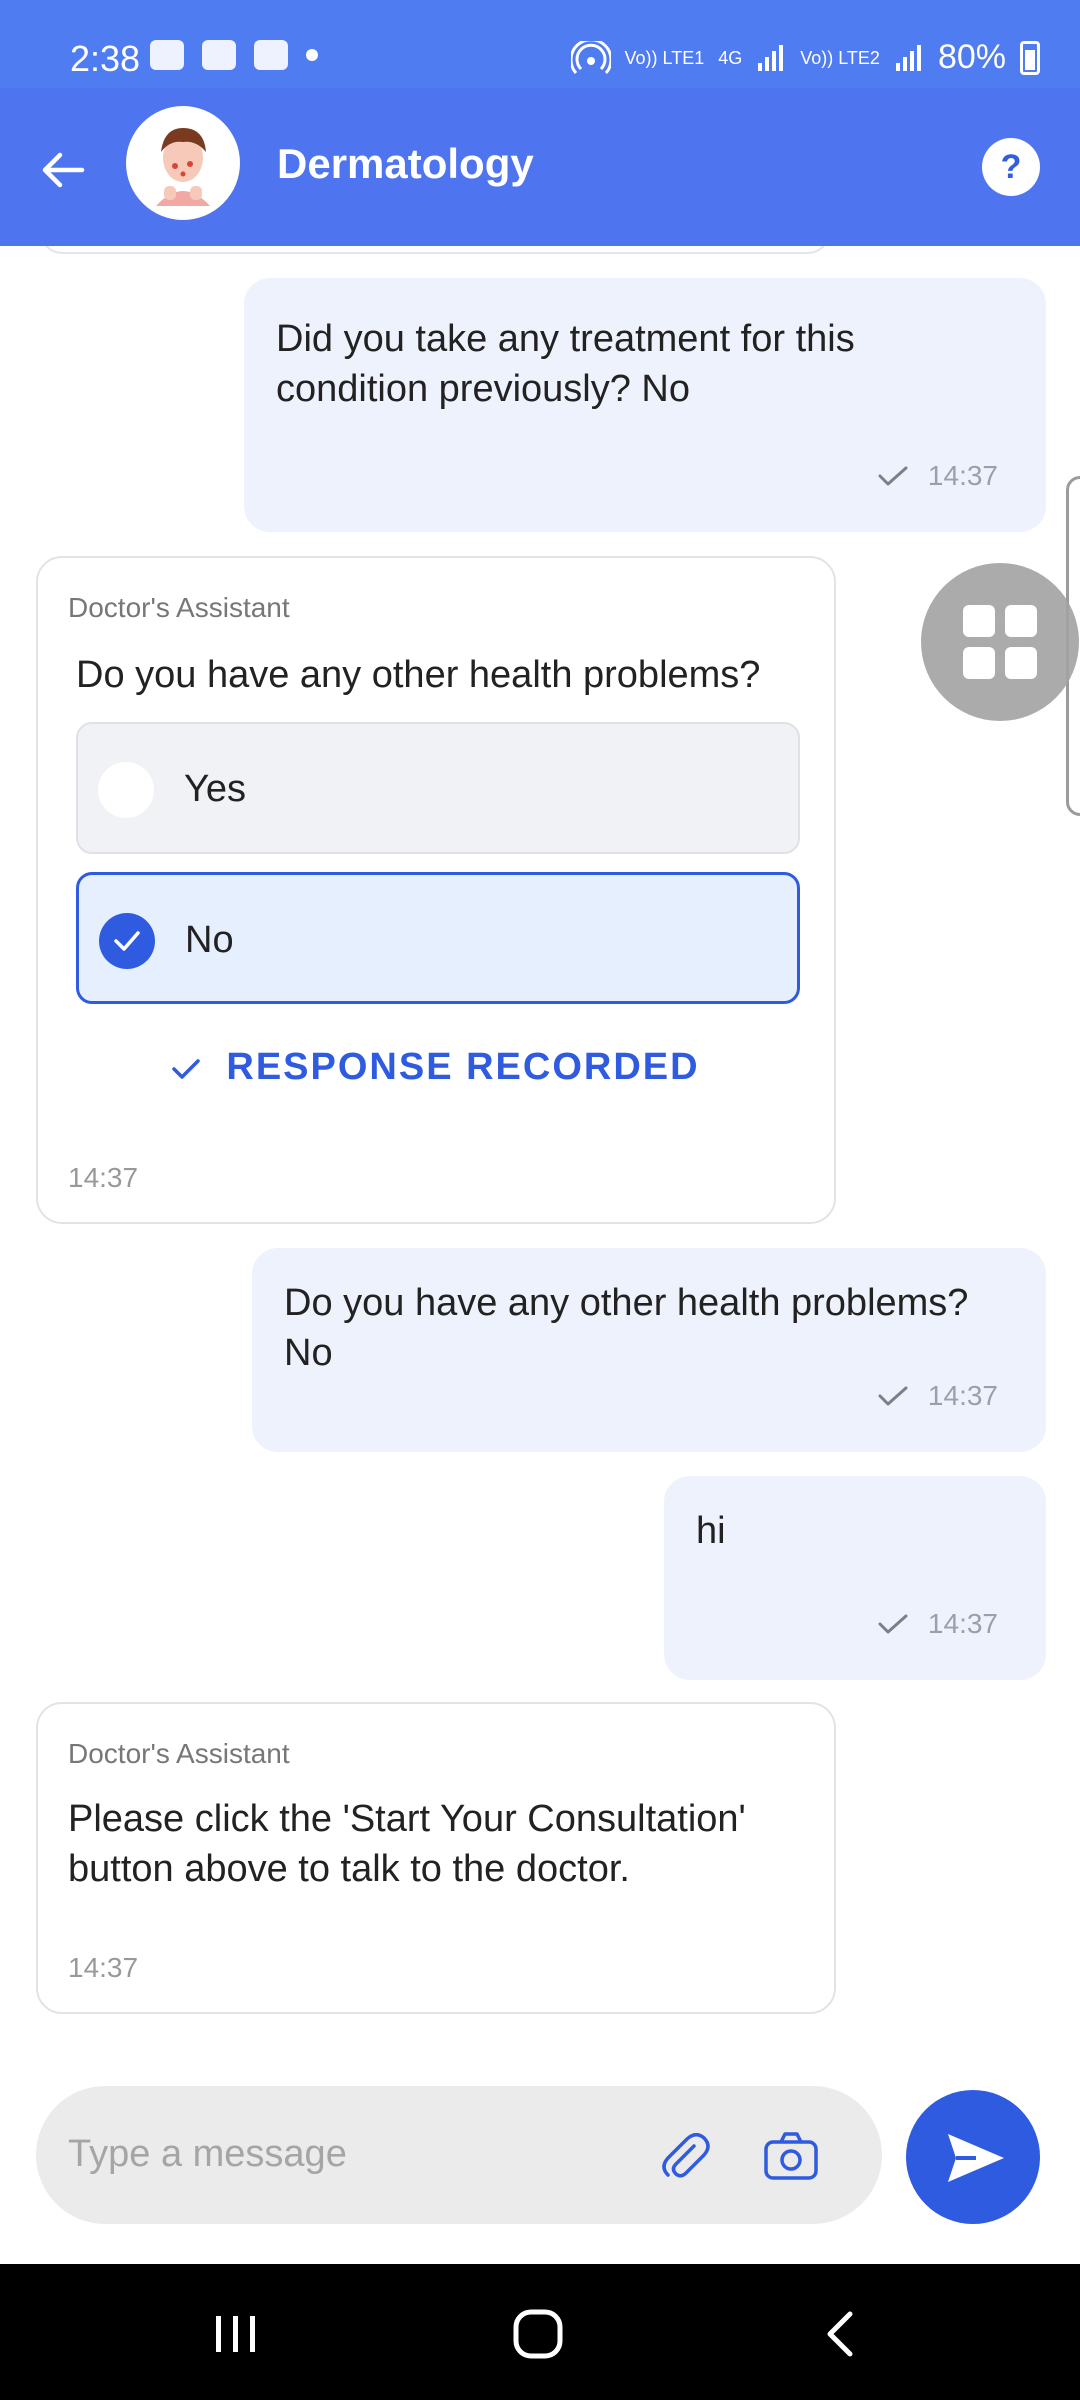  I want to click on signal-icon, so click(771, 57).